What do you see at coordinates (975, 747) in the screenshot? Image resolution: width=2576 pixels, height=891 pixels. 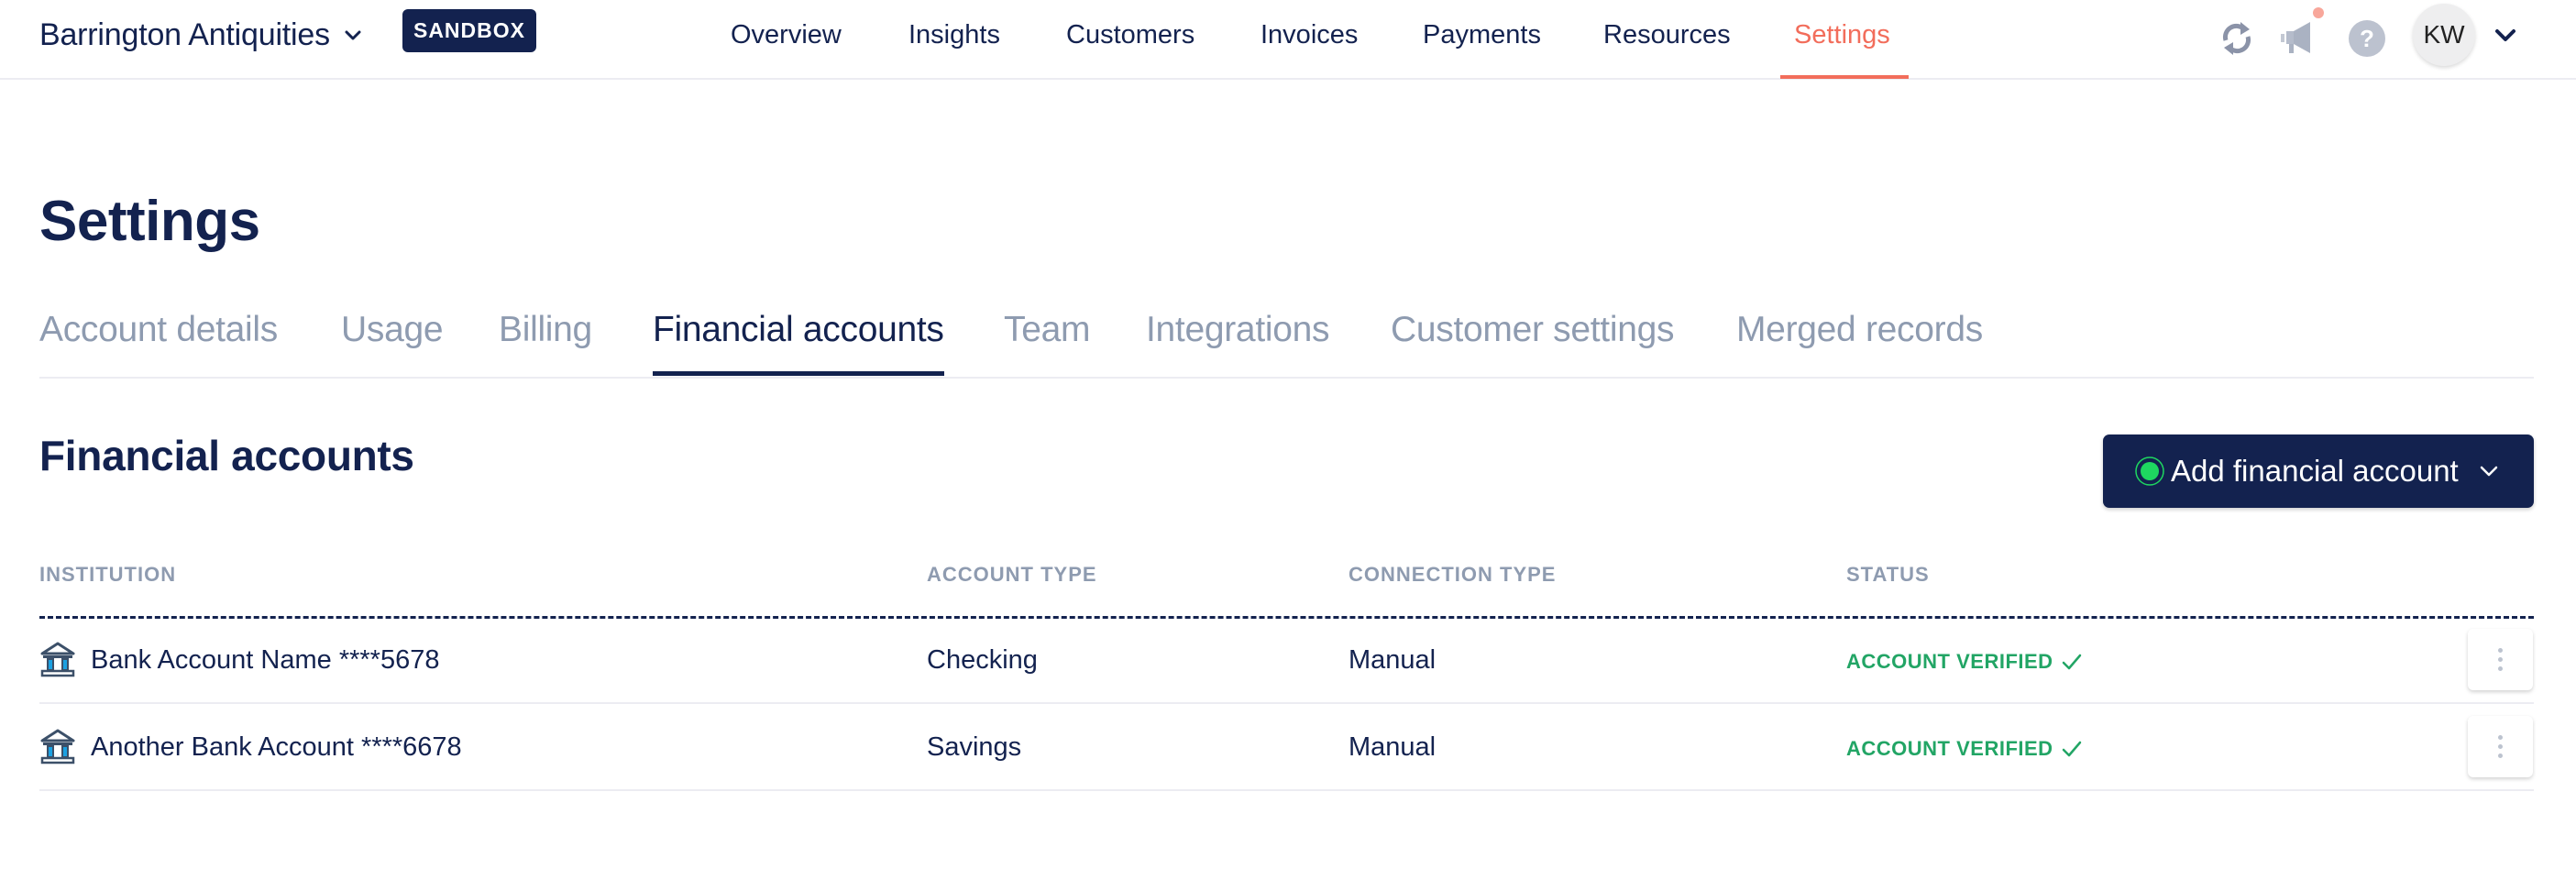 I see `account-type: Savings` at bounding box center [975, 747].